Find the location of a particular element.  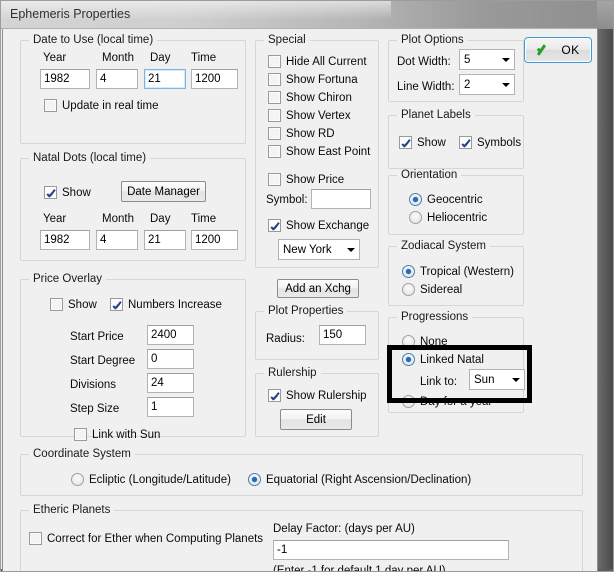

group-orientation: Orientation Geocentric Heliocentric is located at coordinates (456, 202).